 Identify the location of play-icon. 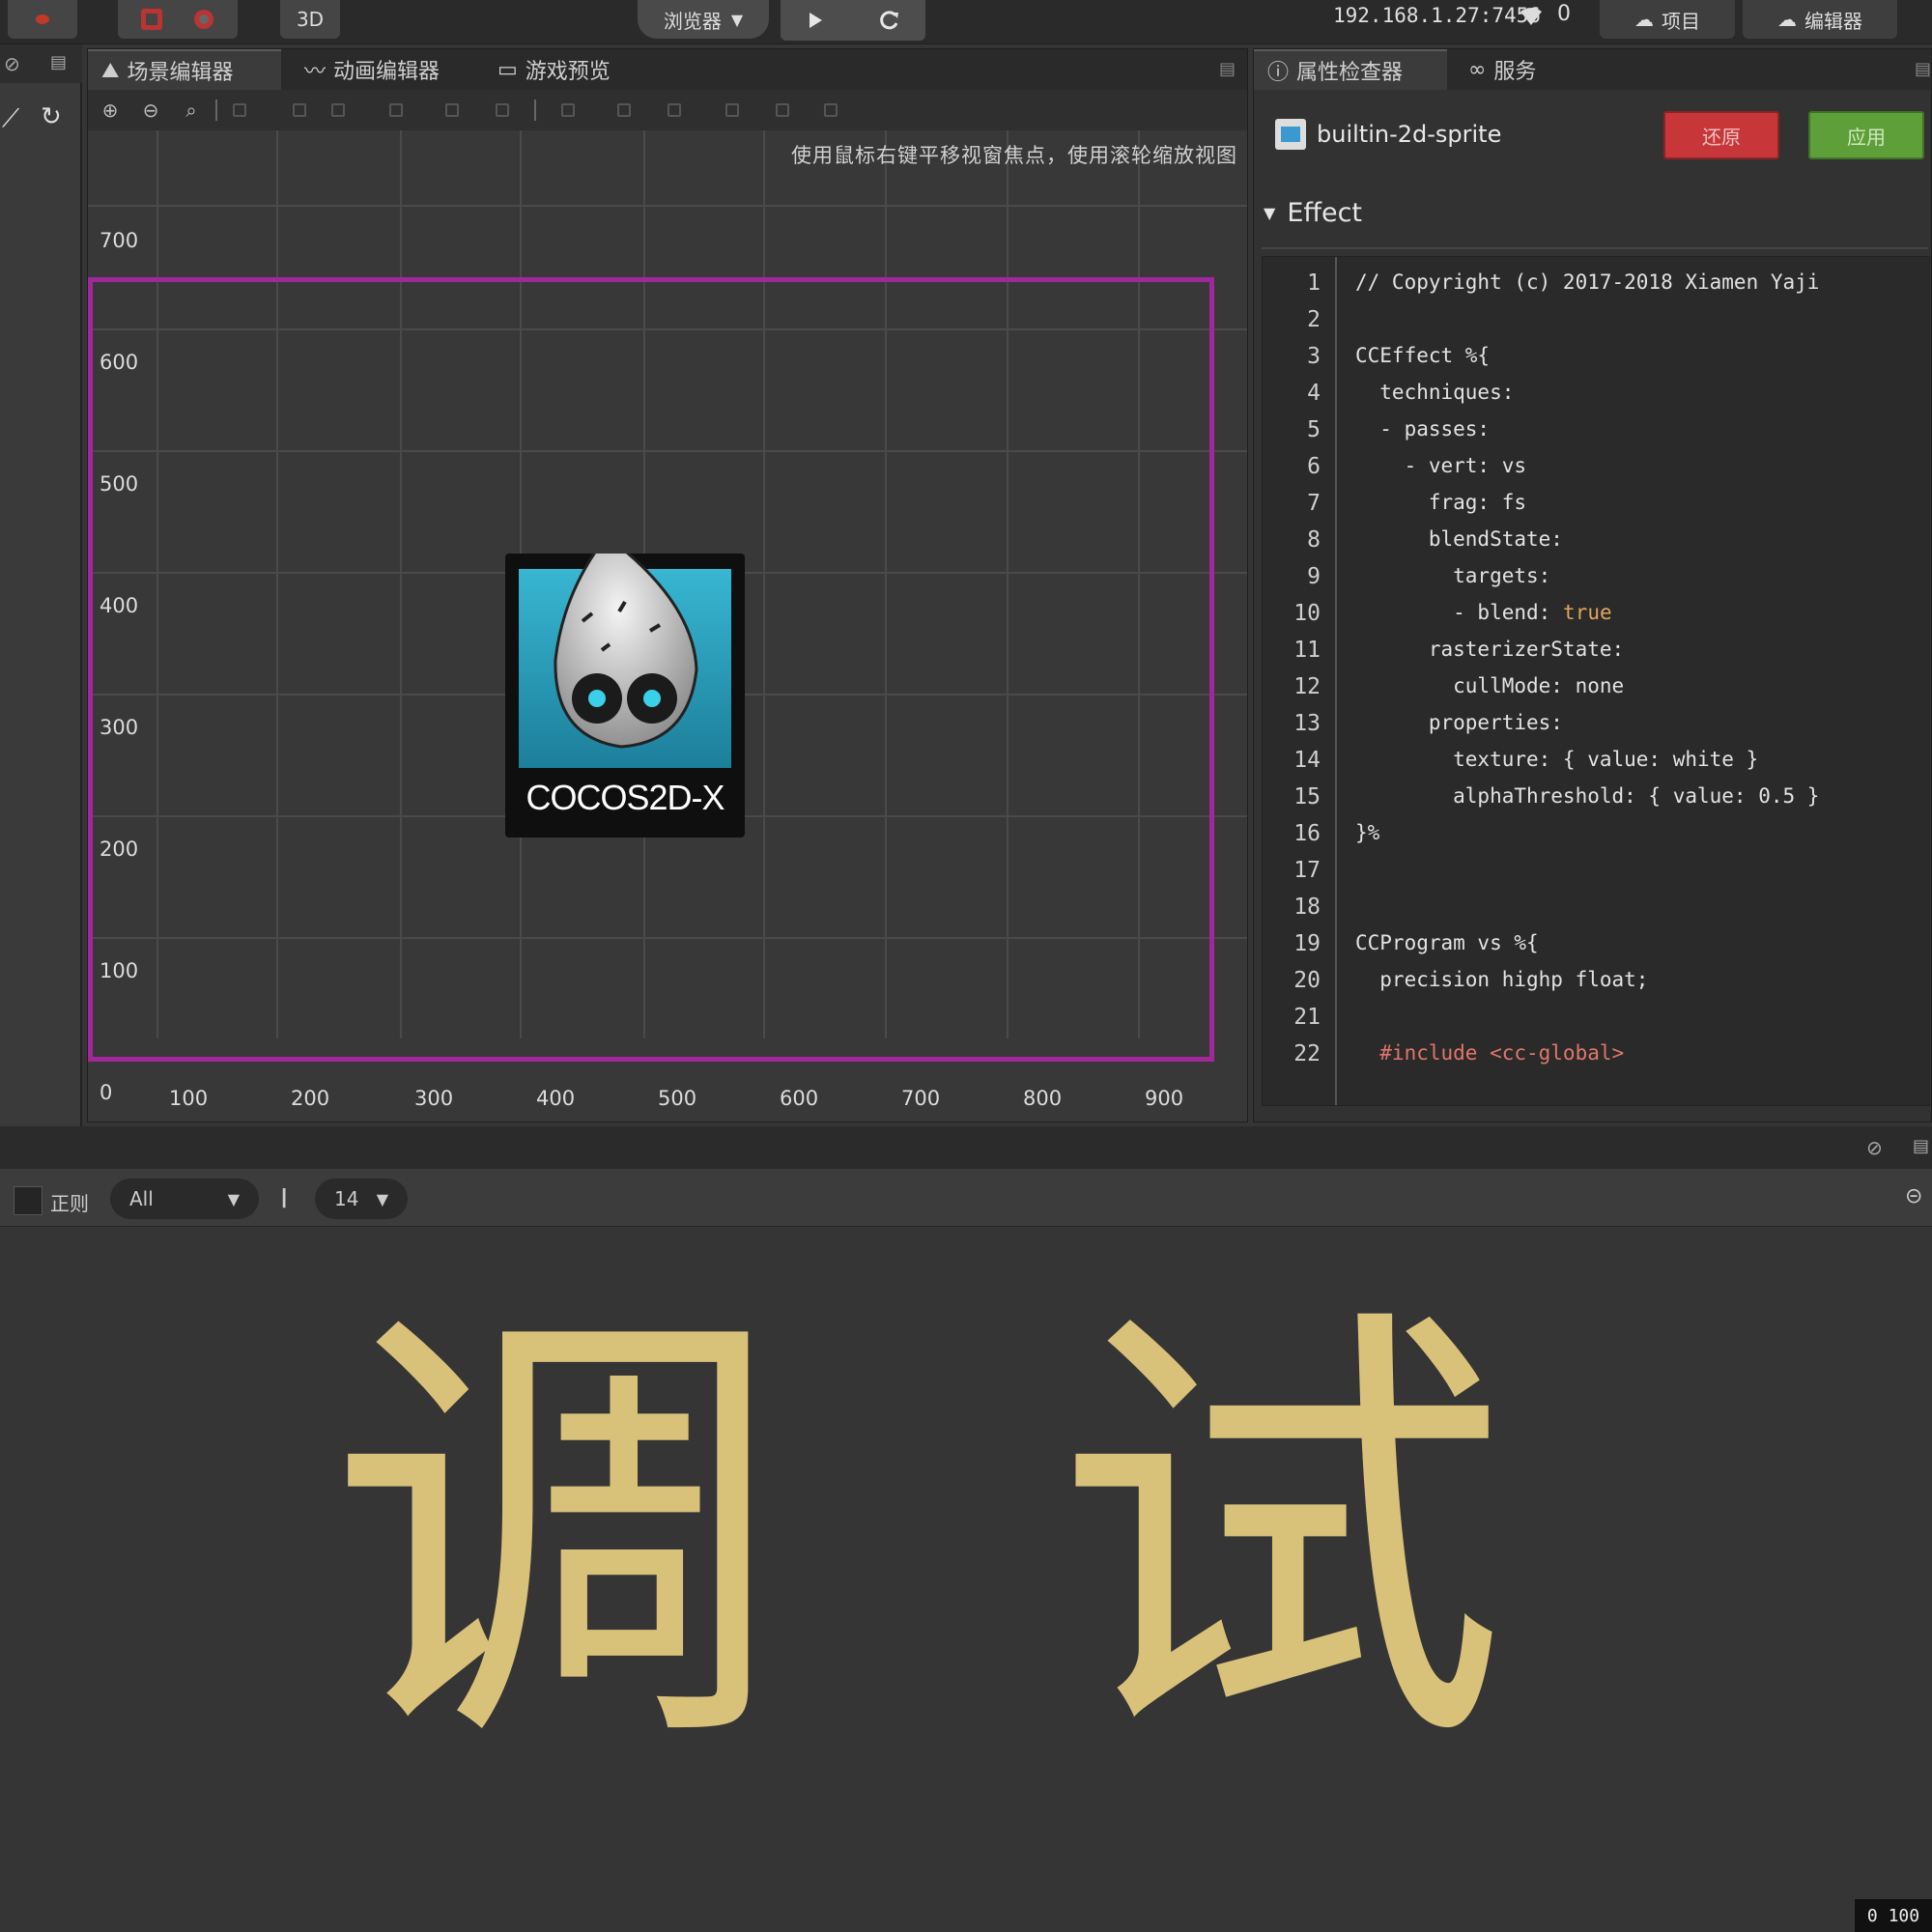
(815, 20).